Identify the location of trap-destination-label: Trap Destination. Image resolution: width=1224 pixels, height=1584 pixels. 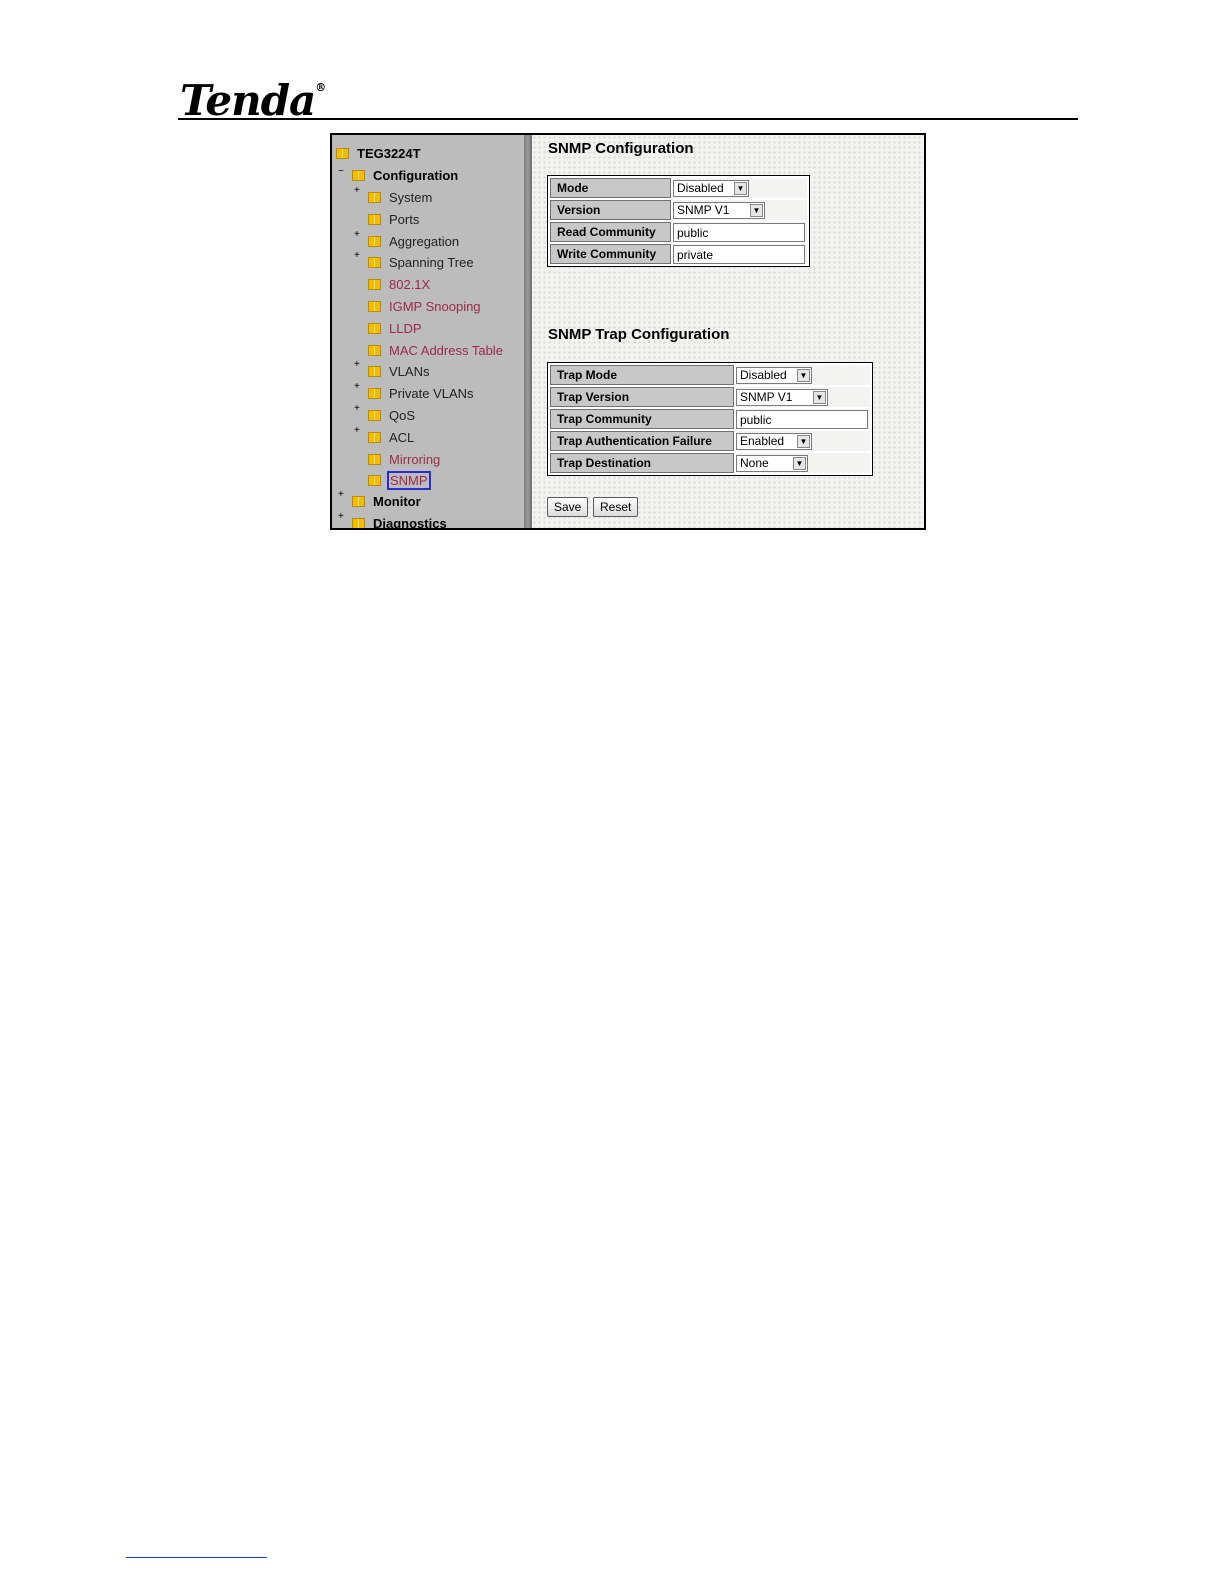
(642, 463).